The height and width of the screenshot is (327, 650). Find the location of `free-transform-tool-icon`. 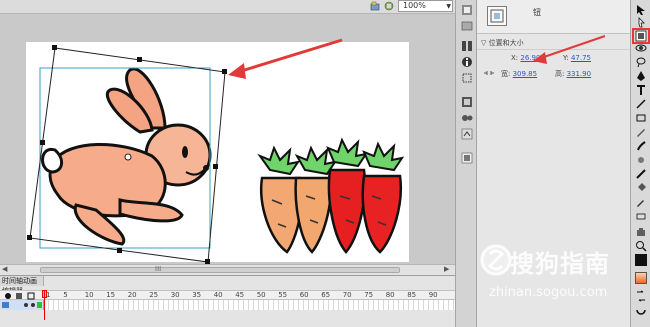

free-transform-tool-icon is located at coordinates (641, 36).